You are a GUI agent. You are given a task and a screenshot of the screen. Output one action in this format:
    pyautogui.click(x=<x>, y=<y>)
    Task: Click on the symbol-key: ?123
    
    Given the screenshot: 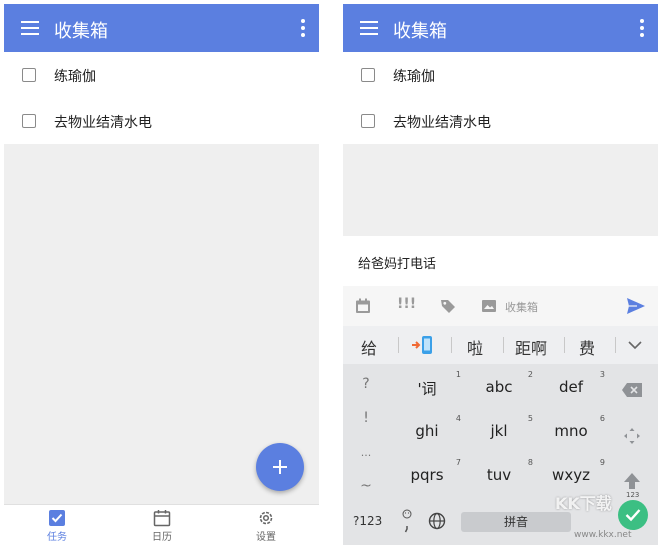 What is the action you would take?
    pyautogui.click(x=367, y=521)
    